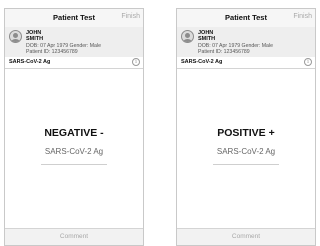 The image size is (320, 246). I want to click on result-value: NEGATIVE -, so click(74, 133).